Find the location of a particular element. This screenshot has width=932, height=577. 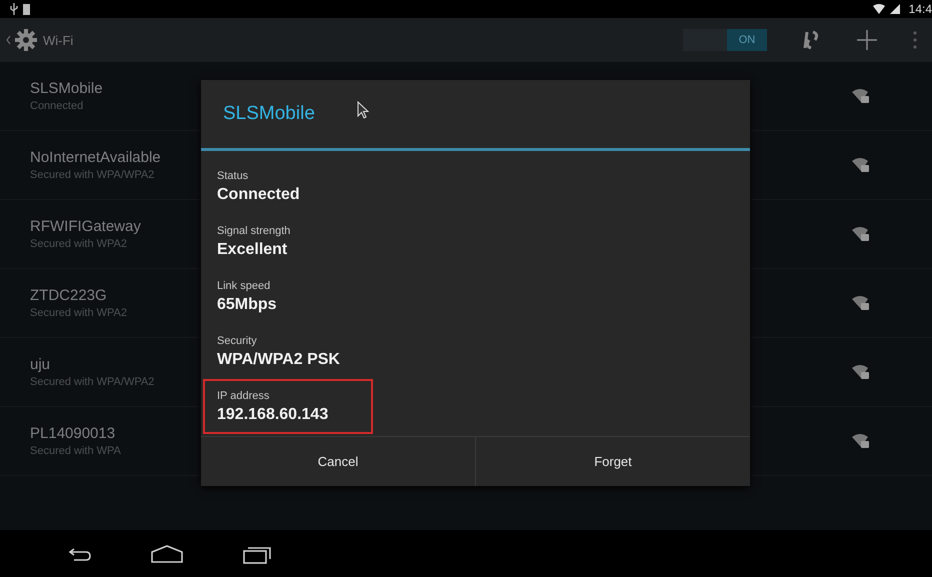

field-label: IP address is located at coordinates (243, 396).